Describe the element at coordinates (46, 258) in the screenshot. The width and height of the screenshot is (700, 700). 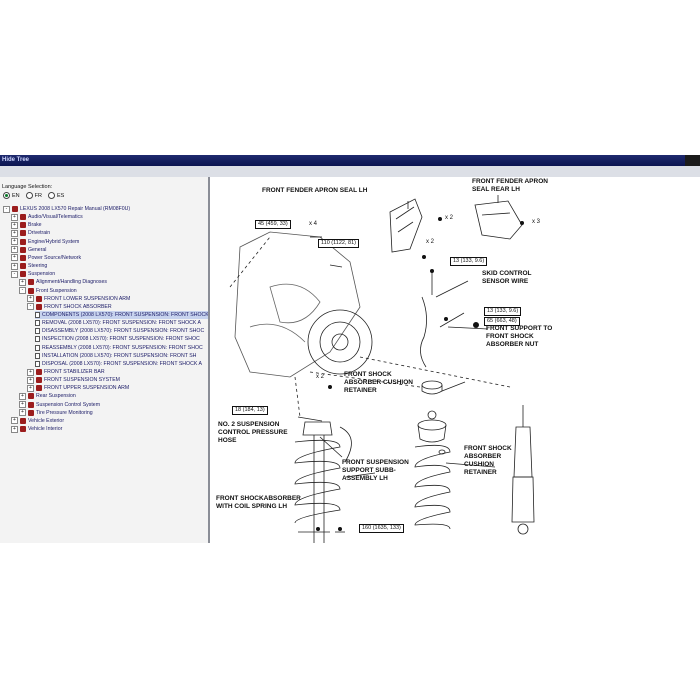
I see `tree-folder-item: + Power Source/Network` at that location.